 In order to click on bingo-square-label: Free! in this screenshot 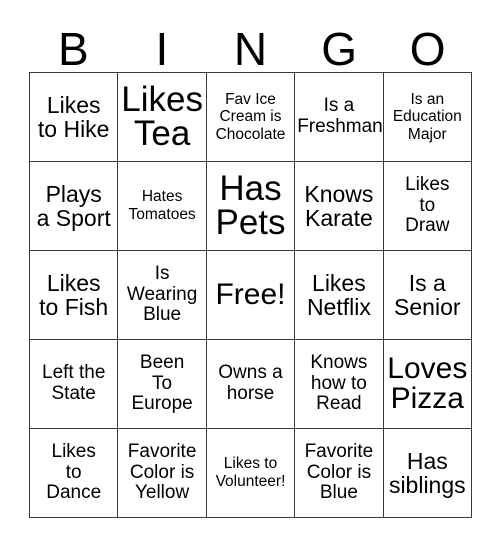, I will do `click(250, 294)`.